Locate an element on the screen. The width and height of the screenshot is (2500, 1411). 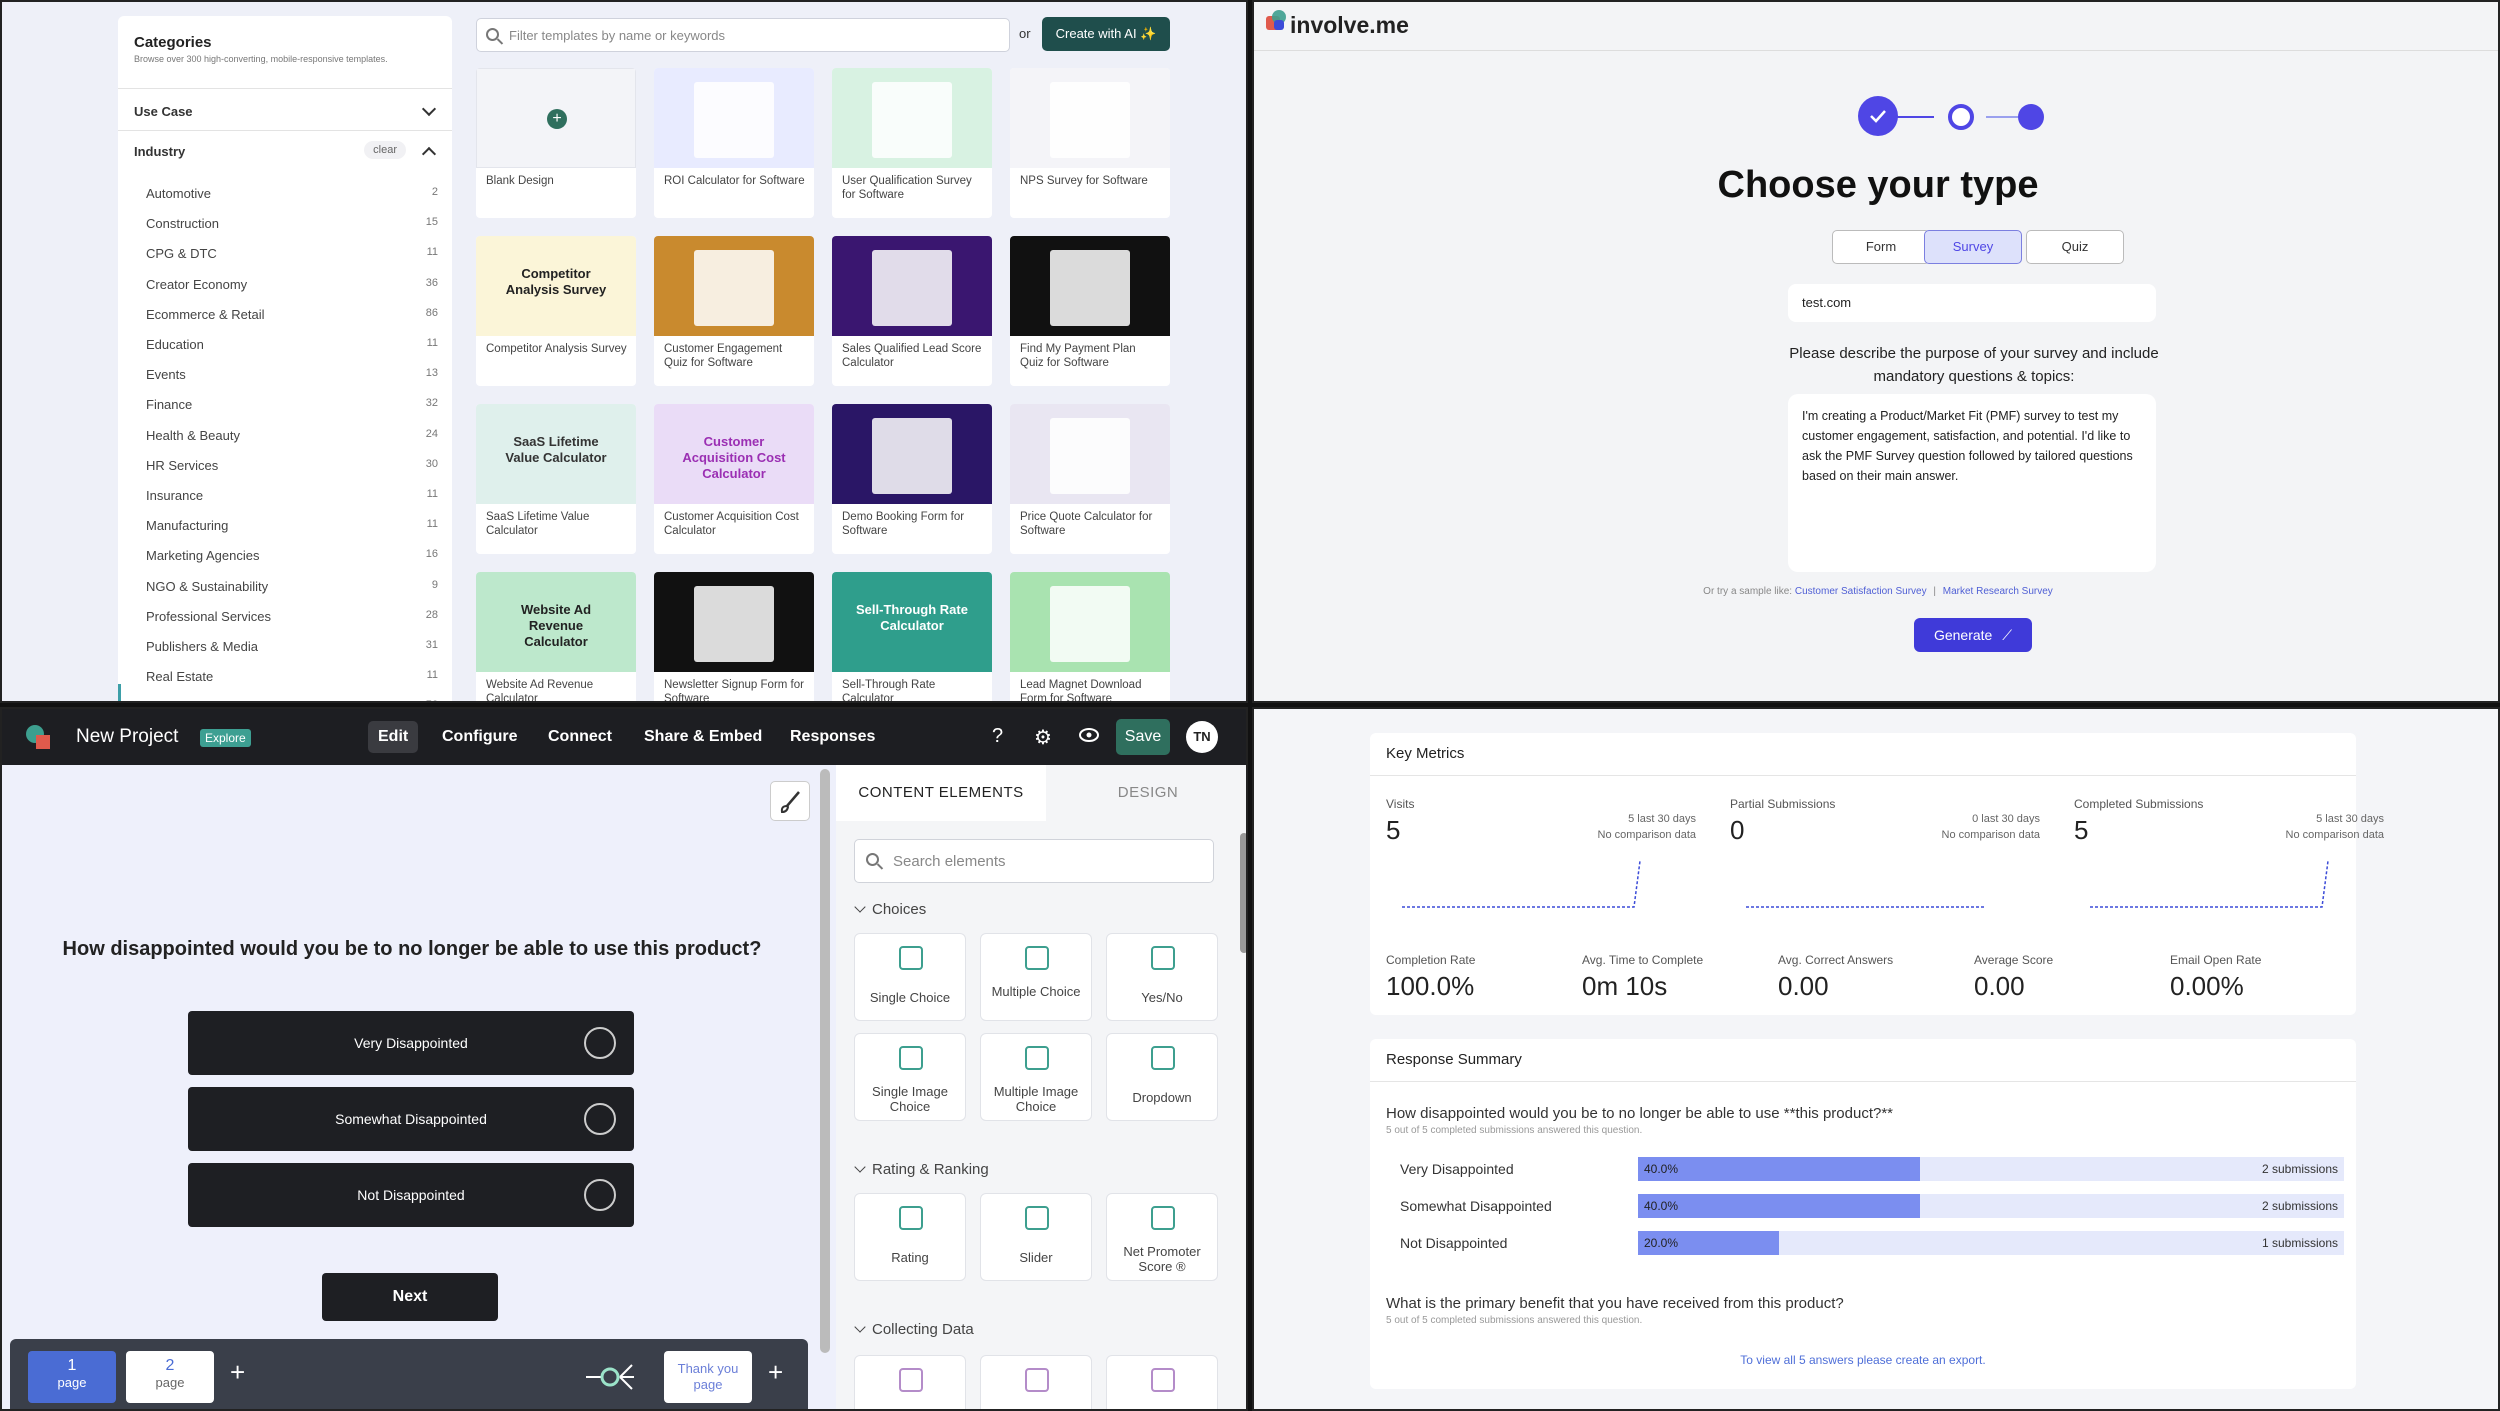
save-button: Save is located at coordinates (1143, 737).